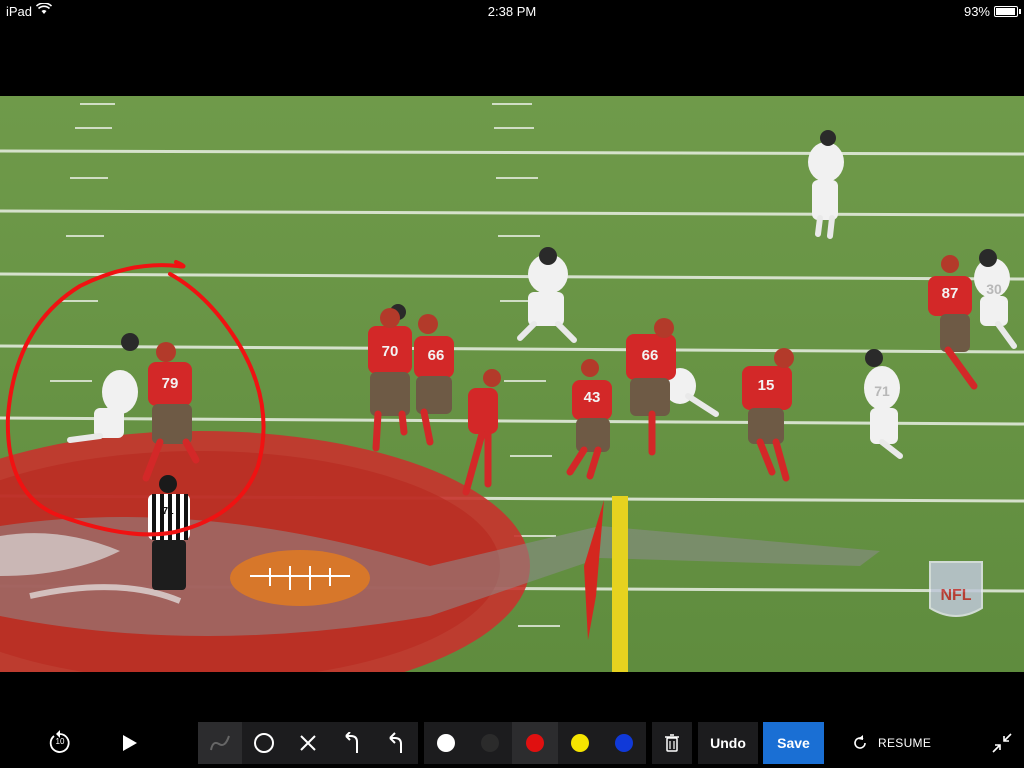 This screenshot has height=768, width=1024. I want to click on referee-number: 71, so click(168, 511).